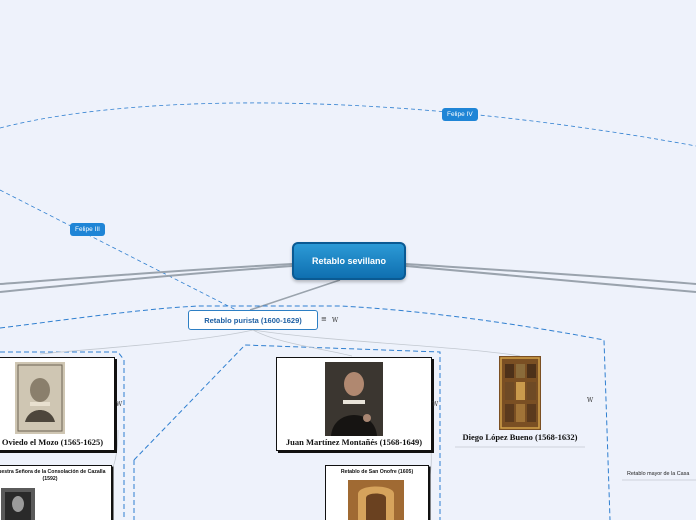  I want to click on topic-retablo-mayor: Retablo mayor de la Casa, so click(658, 474).